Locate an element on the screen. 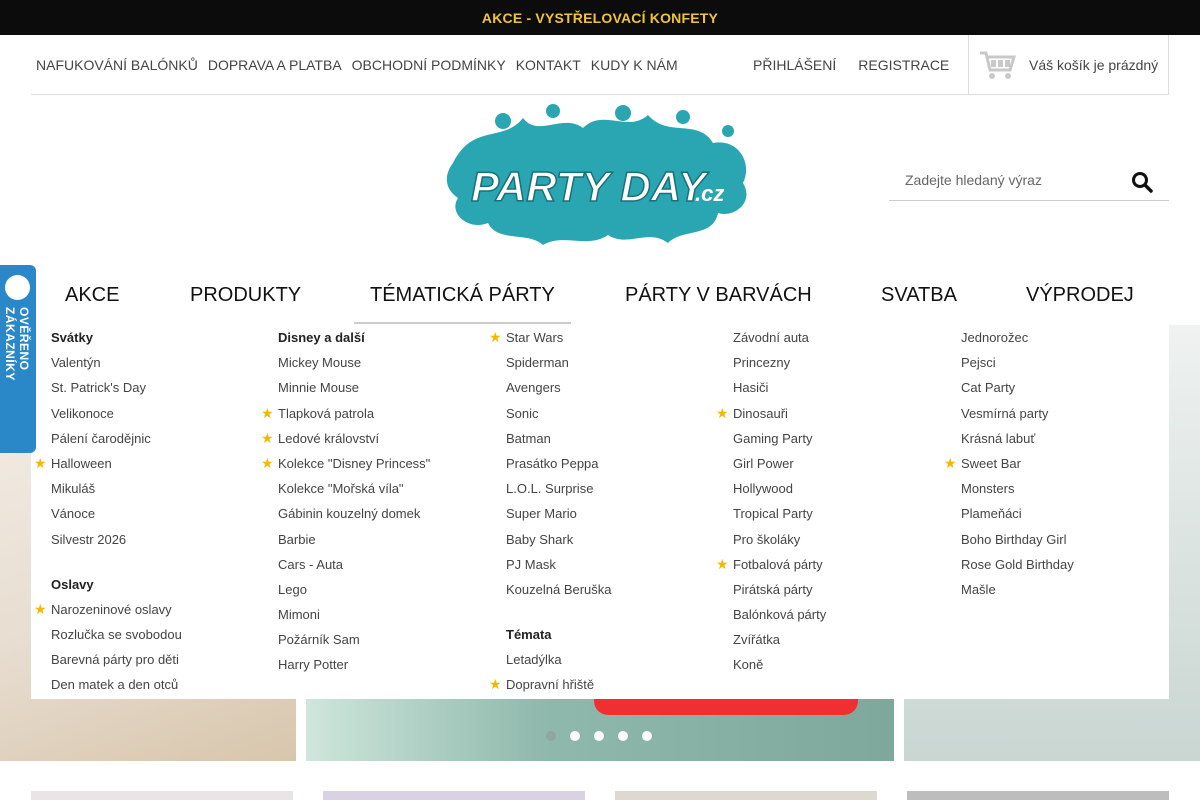 Image resolution: width=1200 pixels, height=800 pixels. menu-item-starred: ★ Star Wars is located at coordinates (550, 337).